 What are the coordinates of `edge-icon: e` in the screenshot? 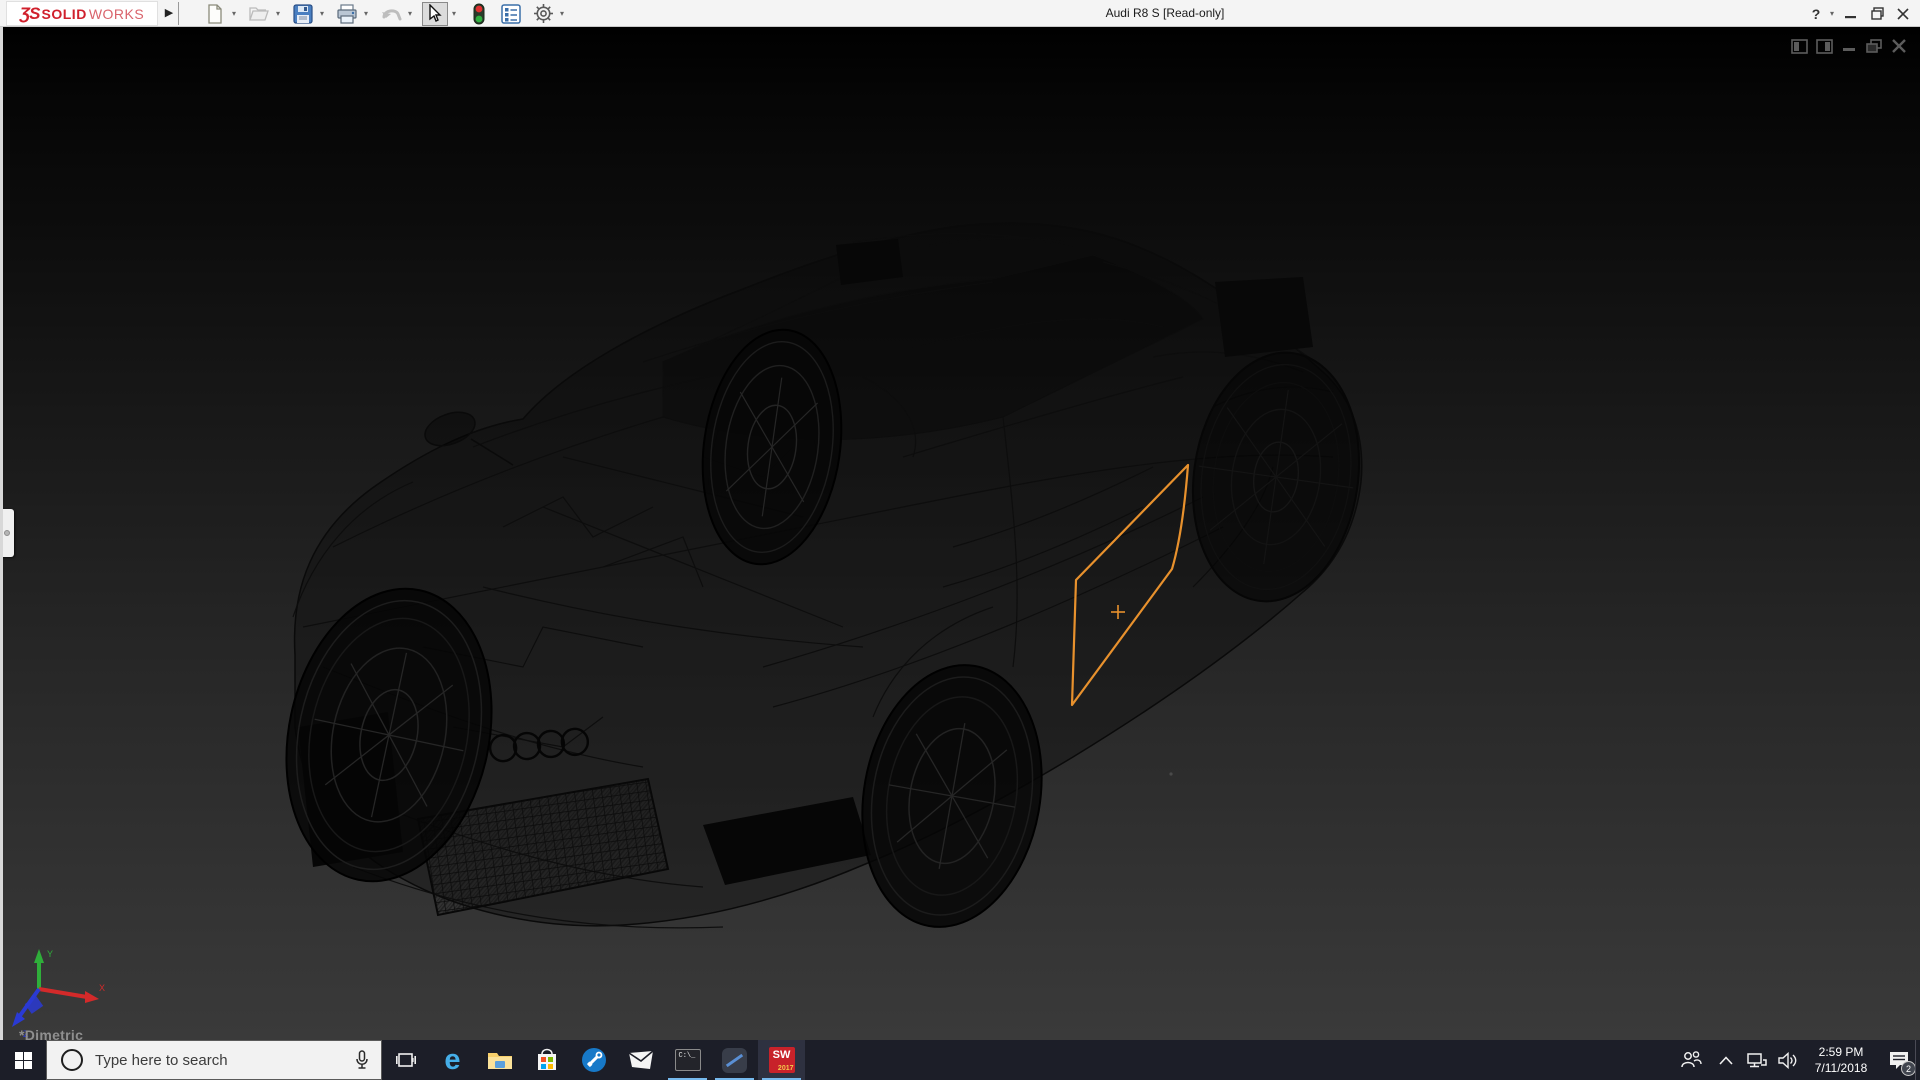 It's located at (452, 1059).